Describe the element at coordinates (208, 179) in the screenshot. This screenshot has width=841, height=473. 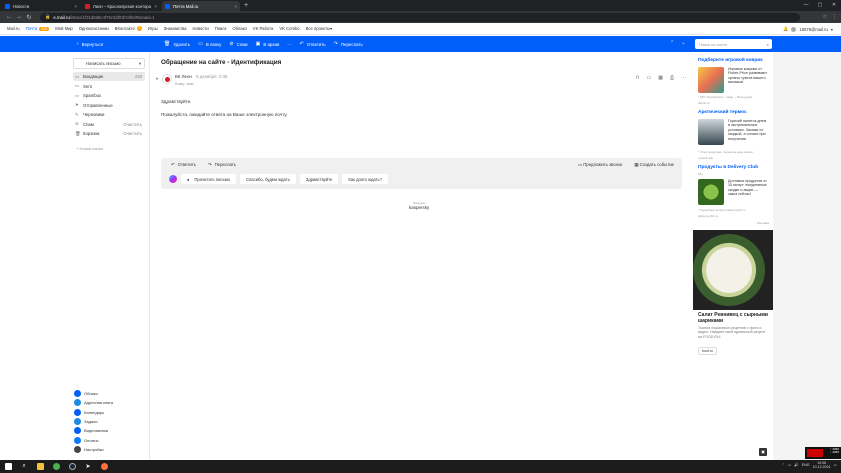
I see `chip-read-letter: ● Прочитать письмо` at that location.